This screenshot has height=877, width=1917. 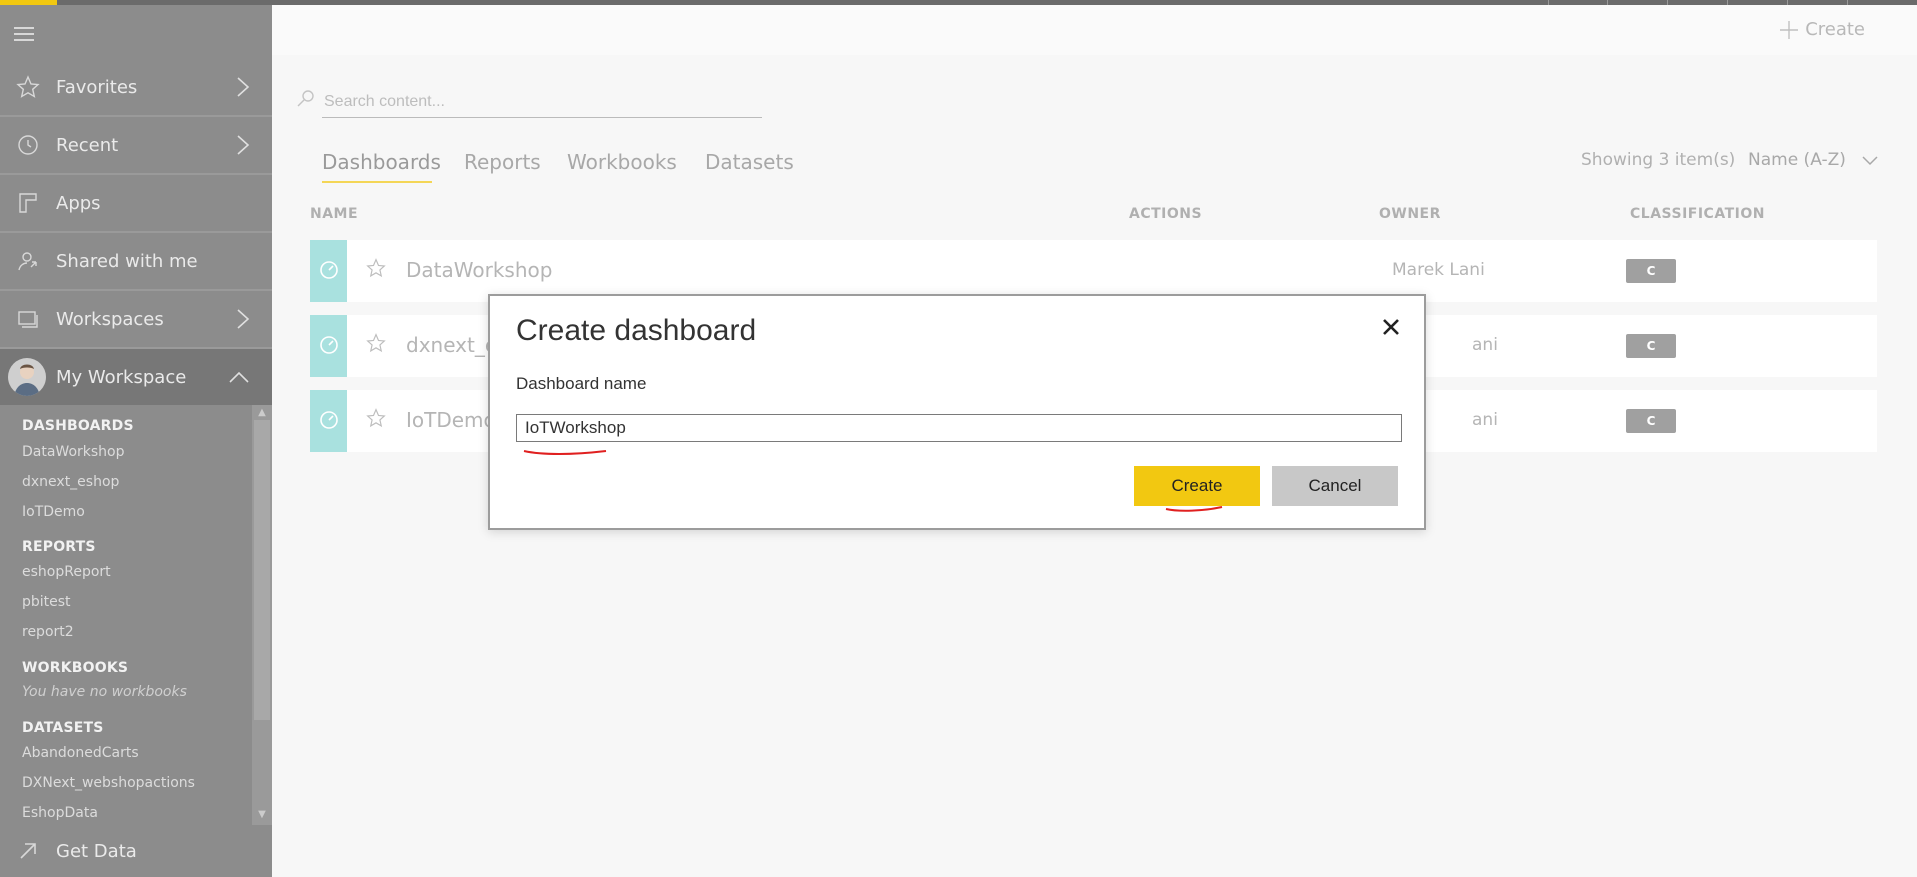 What do you see at coordinates (479, 270) in the screenshot?
I see `row-name: DataWorkshop` at bounding box center [479, 270].